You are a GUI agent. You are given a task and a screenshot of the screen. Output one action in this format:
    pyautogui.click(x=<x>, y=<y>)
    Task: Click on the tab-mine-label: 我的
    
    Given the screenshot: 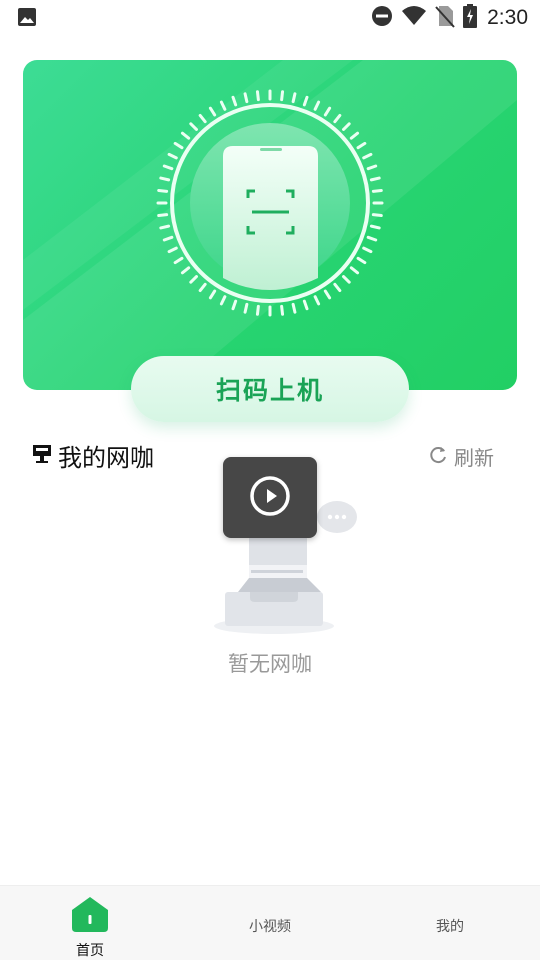 What is the action you would take?
    pyautogui.click(x=450, y=927)
    